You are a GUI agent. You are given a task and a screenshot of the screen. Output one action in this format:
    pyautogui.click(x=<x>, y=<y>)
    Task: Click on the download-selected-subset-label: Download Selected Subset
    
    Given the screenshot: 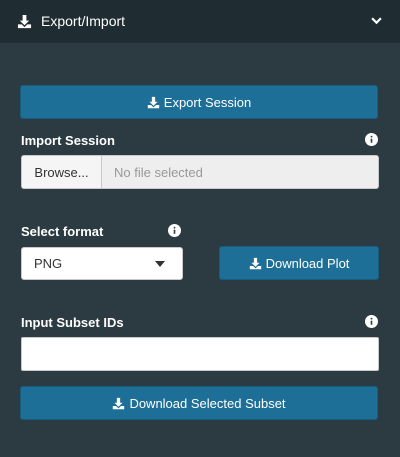 What is the action you would take?
    pyautogui.click(x=207, y=403)
    